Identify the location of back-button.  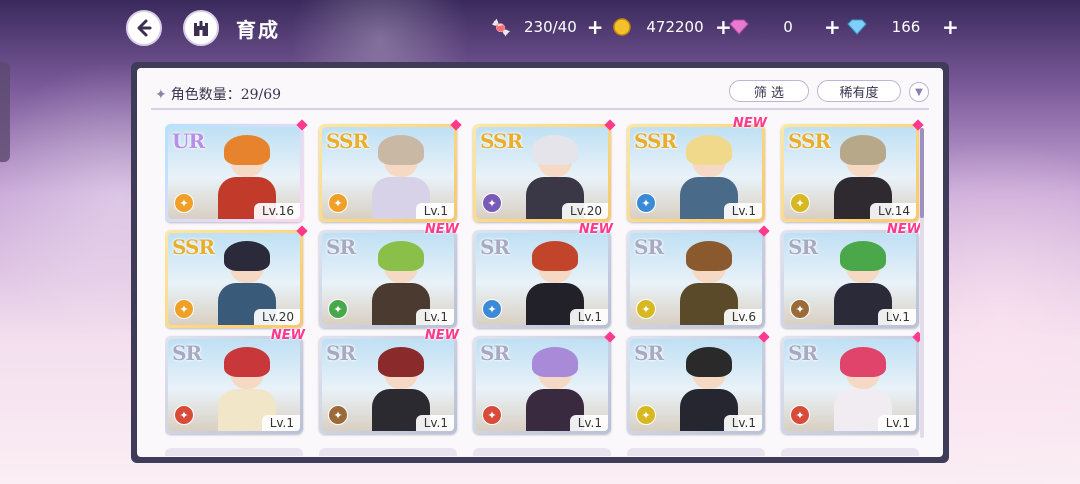
(144, 28).